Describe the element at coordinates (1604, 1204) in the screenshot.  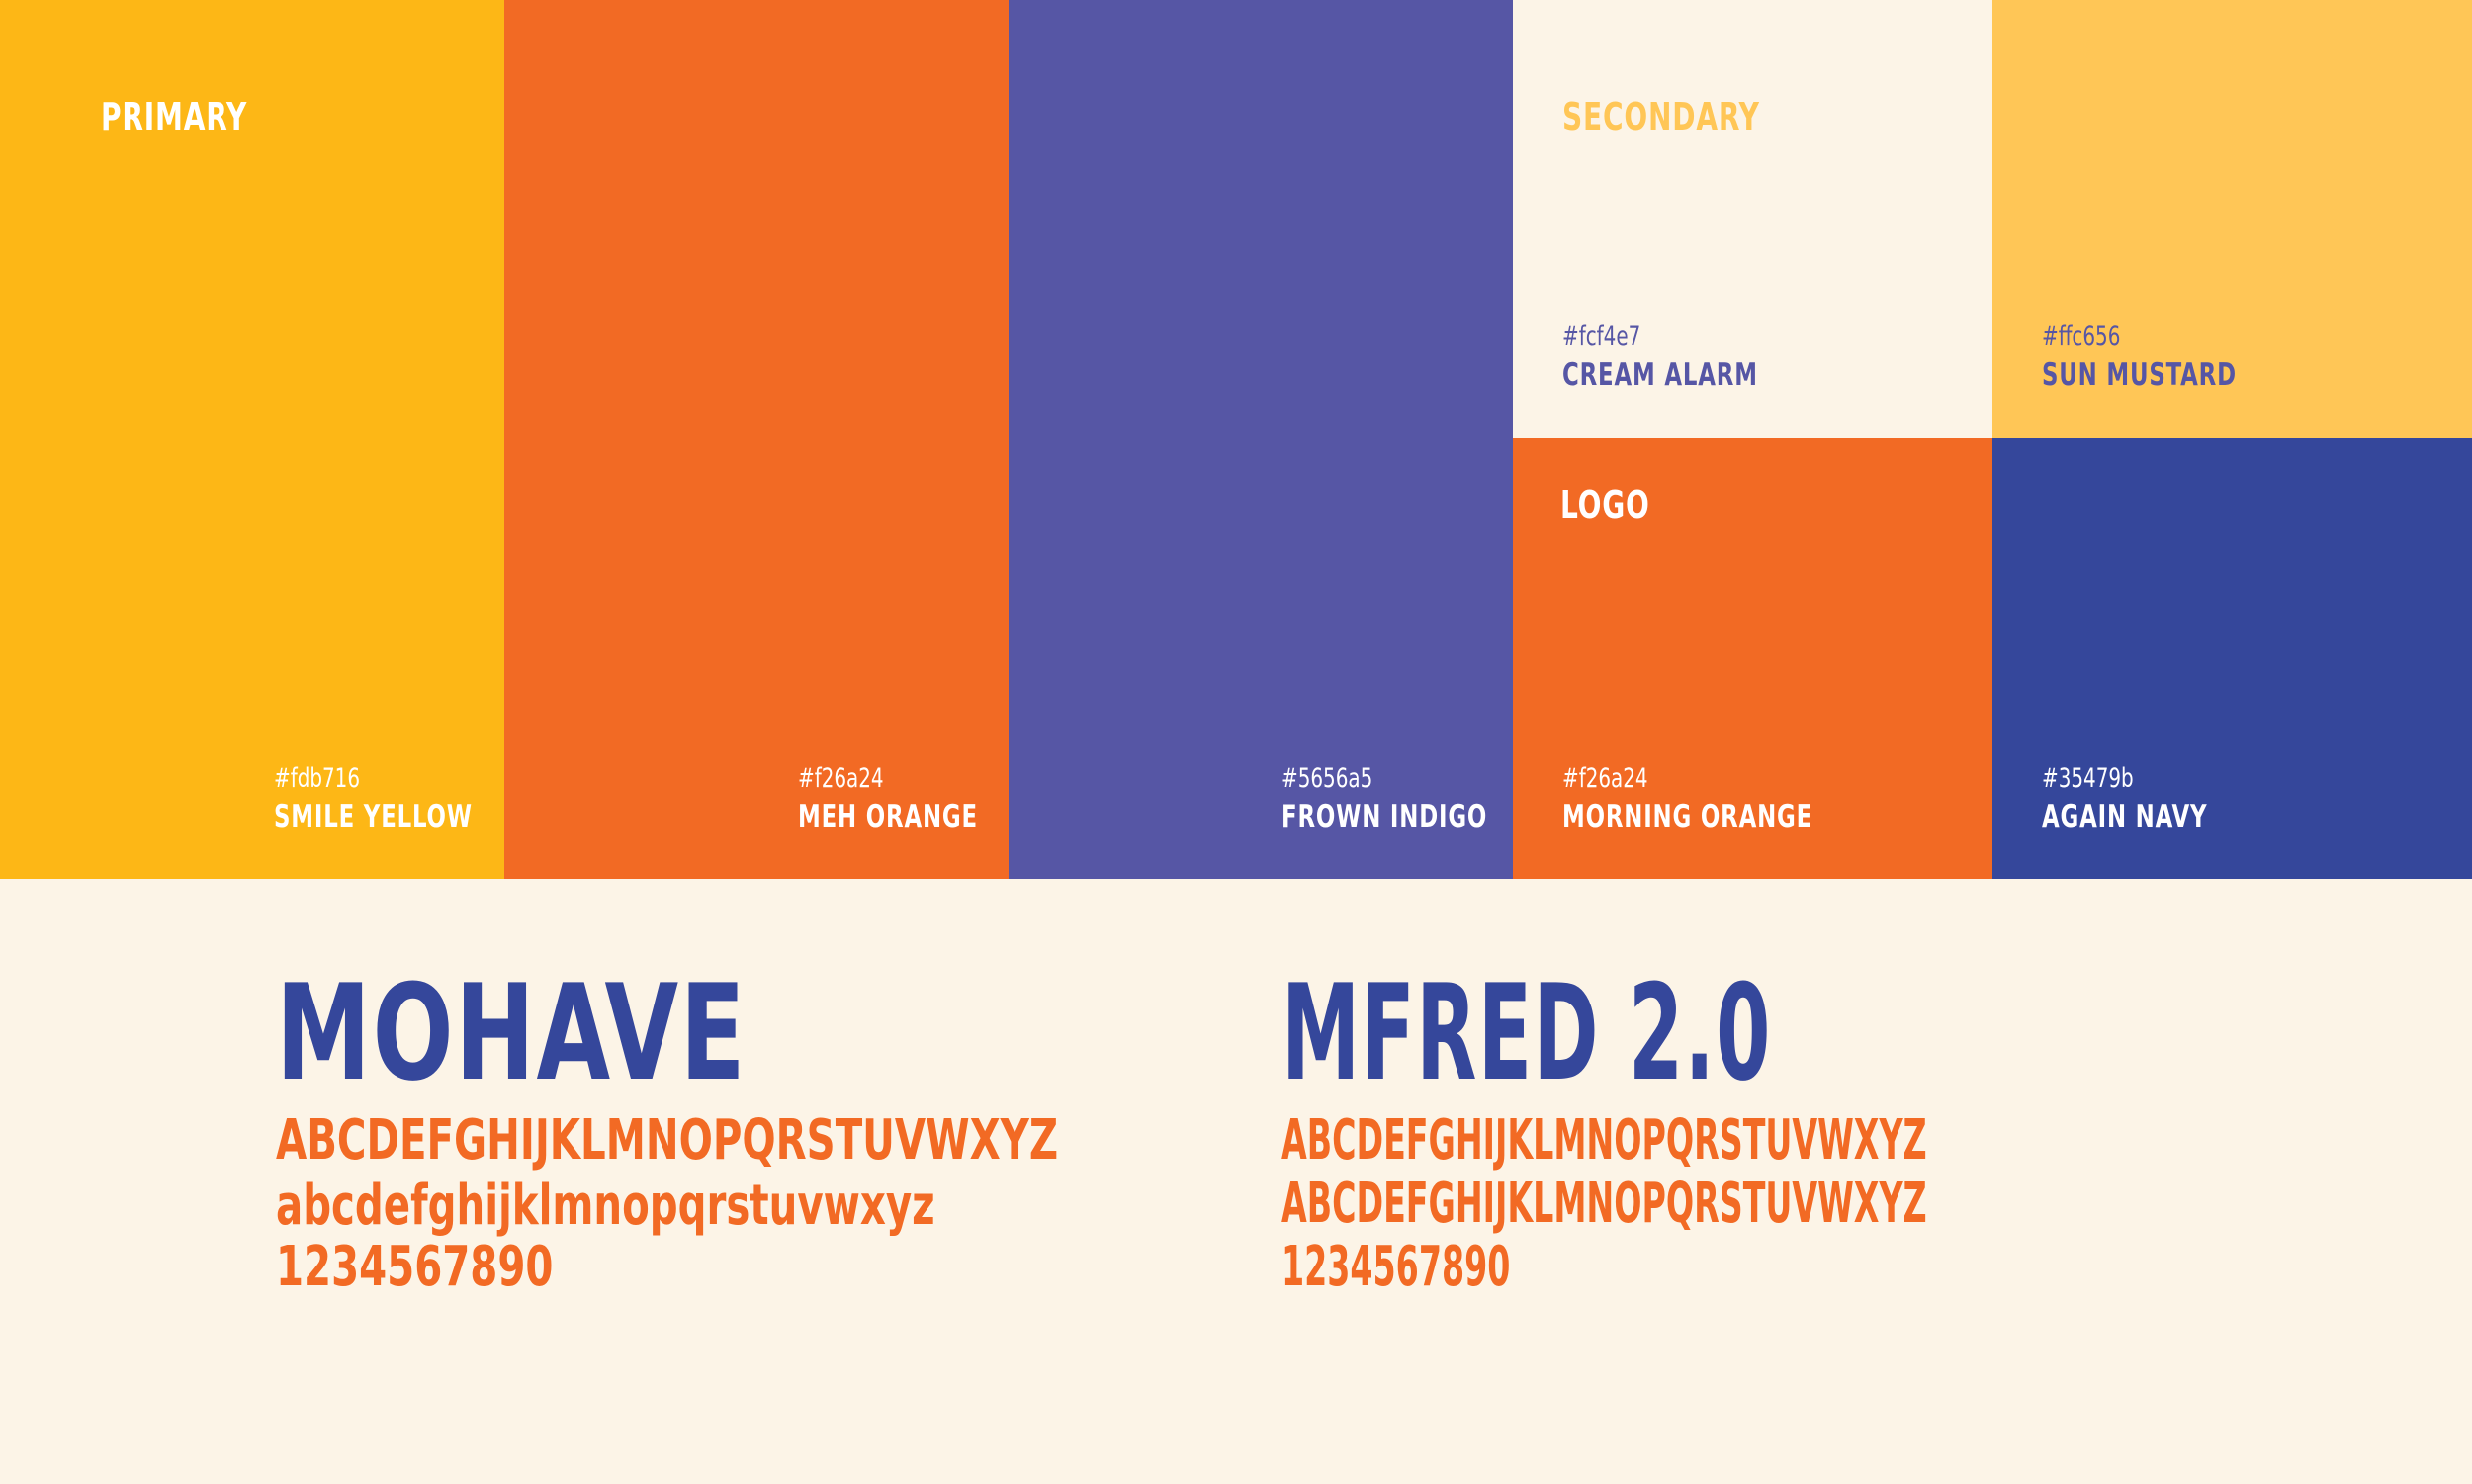
I see `font-sample-lowercase: ABCDEFGHIJKLMNOPQRSTUVWXYZ` at that location.